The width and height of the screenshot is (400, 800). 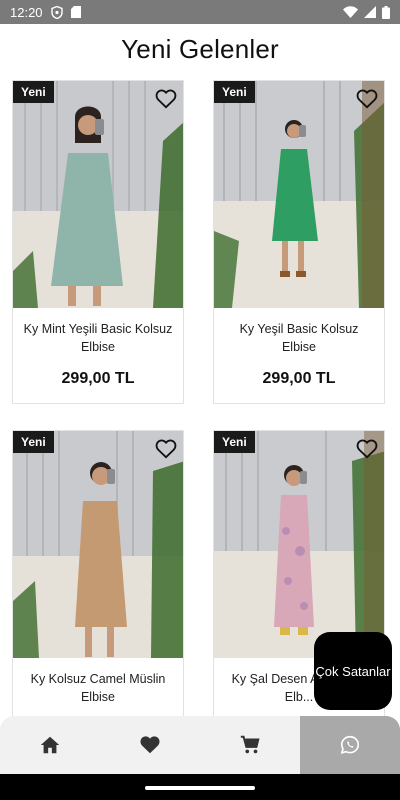 I want to click on nav-cart, so click(x=250, y=745).